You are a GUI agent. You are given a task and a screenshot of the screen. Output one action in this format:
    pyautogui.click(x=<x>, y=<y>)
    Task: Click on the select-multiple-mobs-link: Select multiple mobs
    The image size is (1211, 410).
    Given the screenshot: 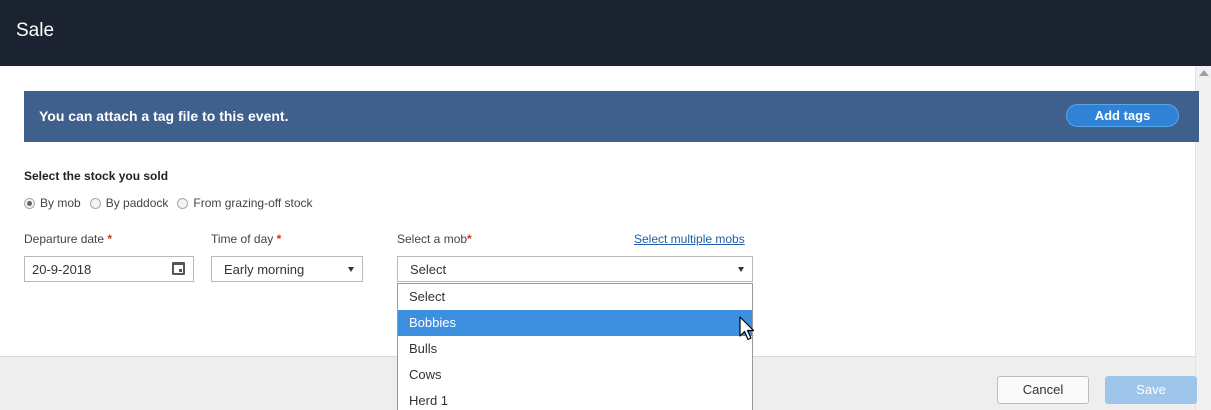 What is the action you would take?
    pyautogui.click(x=689, y=239)
    